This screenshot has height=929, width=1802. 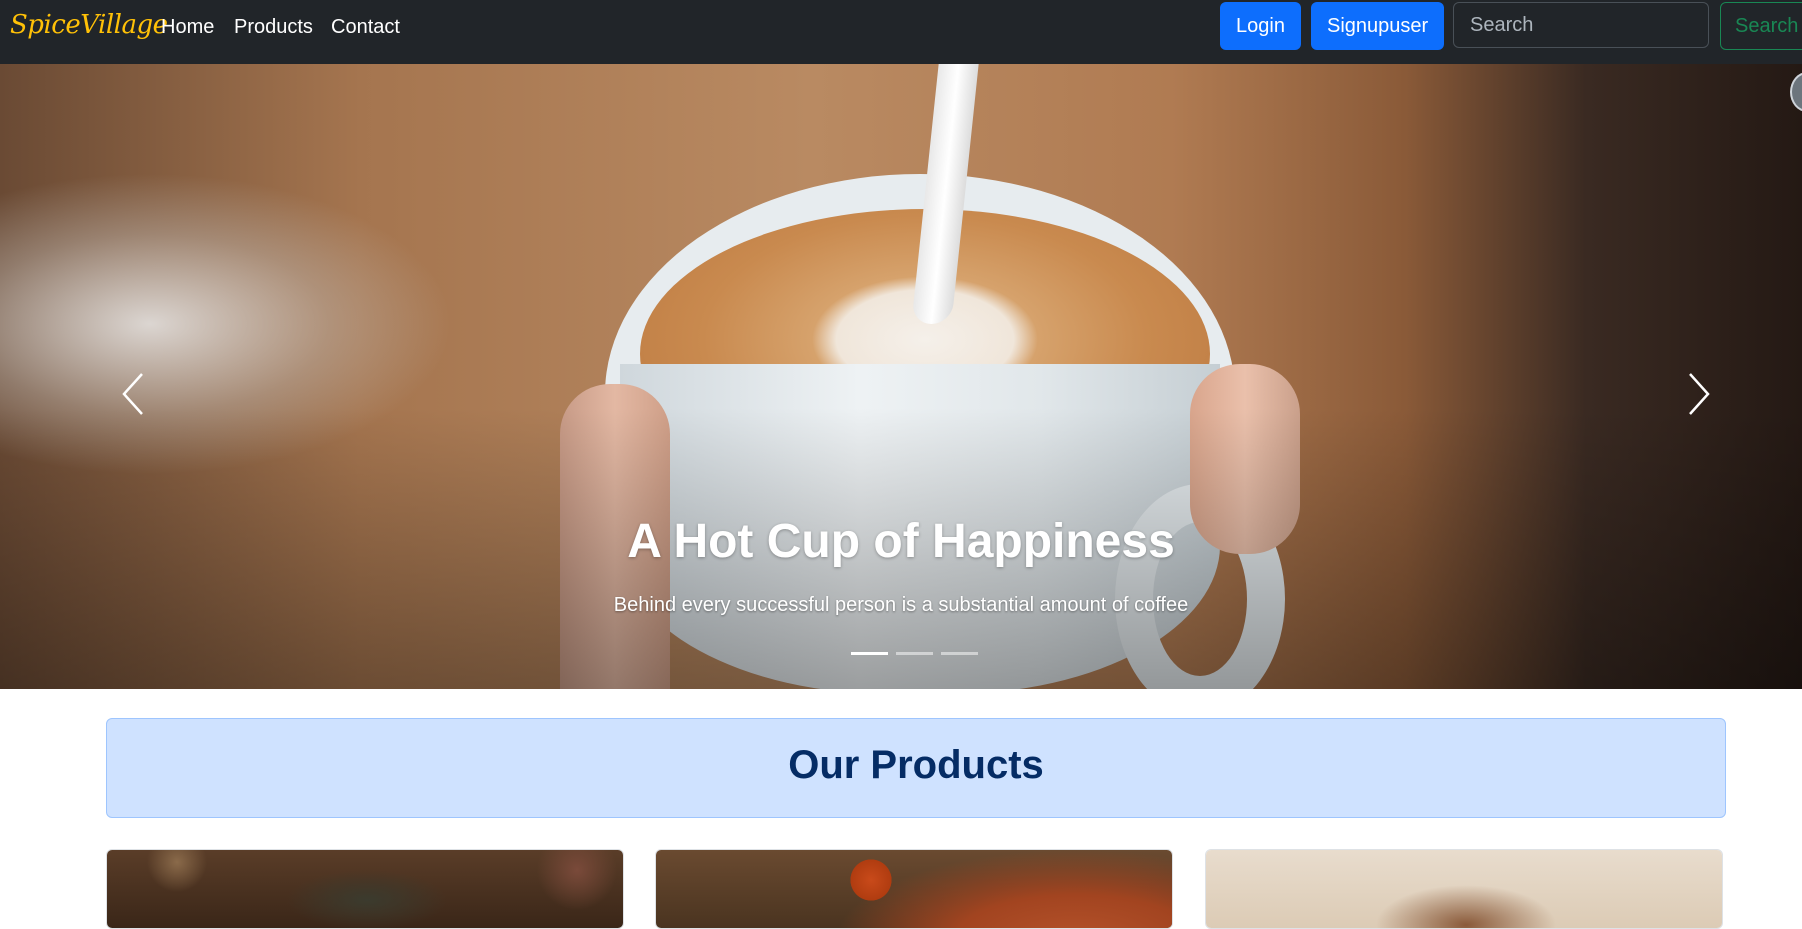 I want to click on nav-link-products: Products, so click(x=273, y=27).